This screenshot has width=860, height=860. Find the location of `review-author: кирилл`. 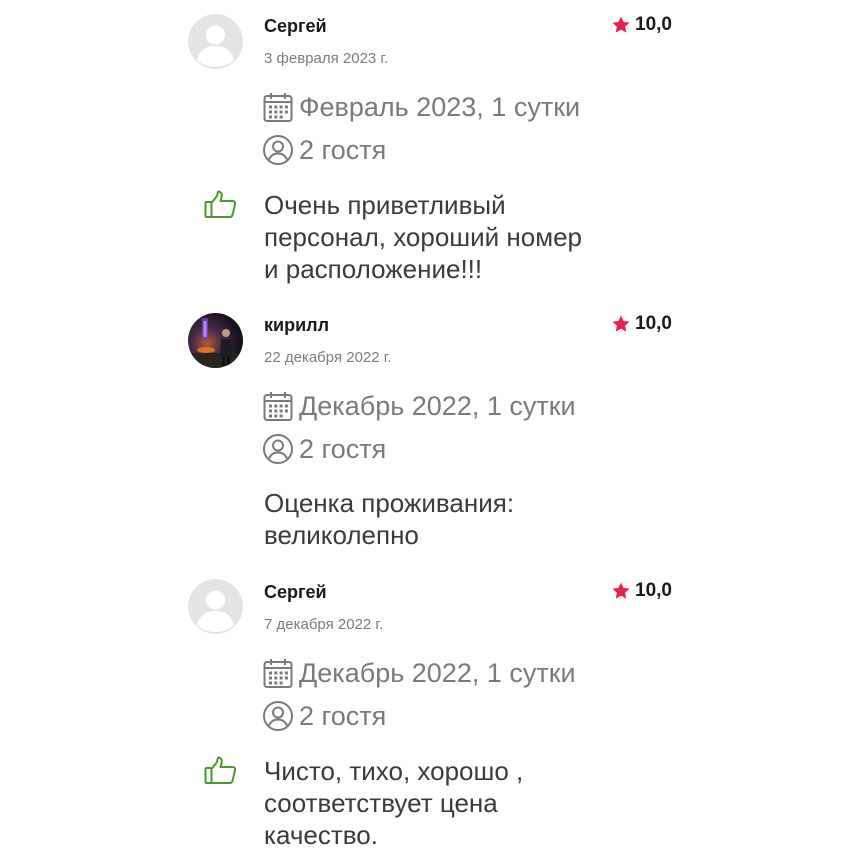

review-author: кирилл is located at coordinates (296, 325).